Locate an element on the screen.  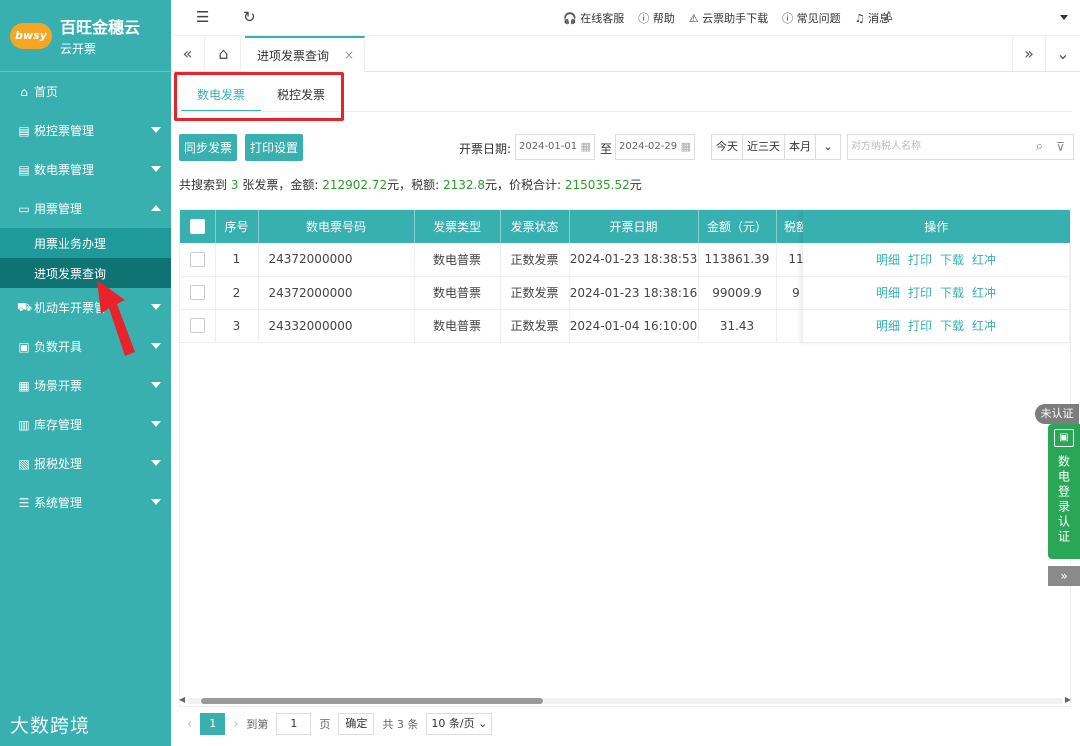
sidebar-item-home: ⌂ 首页 is located at coordinates (85, 91).